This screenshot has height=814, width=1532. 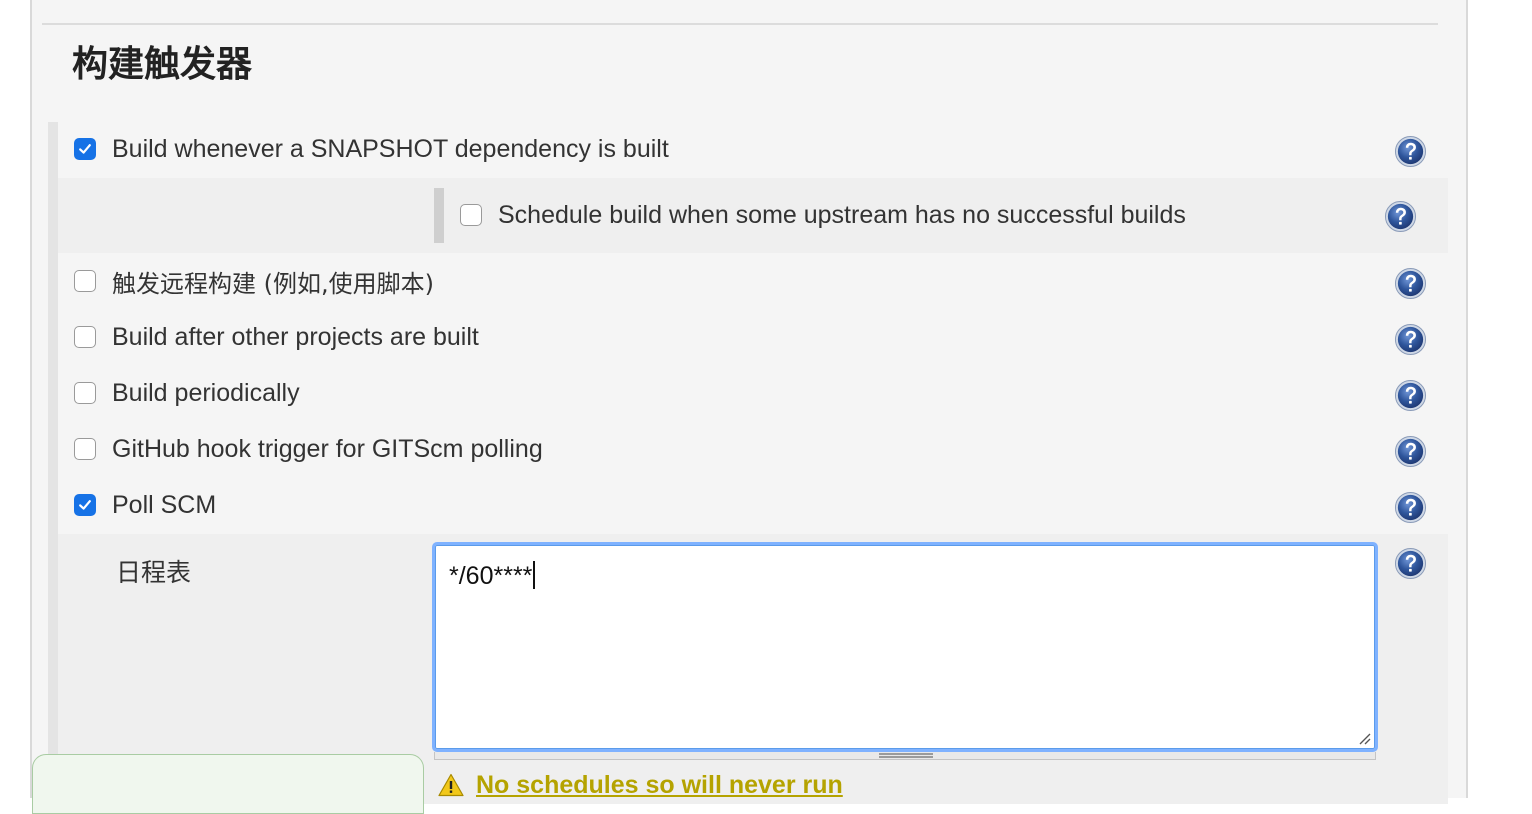 What do you see at coordinates (53, 462) in the screenshot?
I see `triggers-indent-bar` at bounding box center [53, 462].